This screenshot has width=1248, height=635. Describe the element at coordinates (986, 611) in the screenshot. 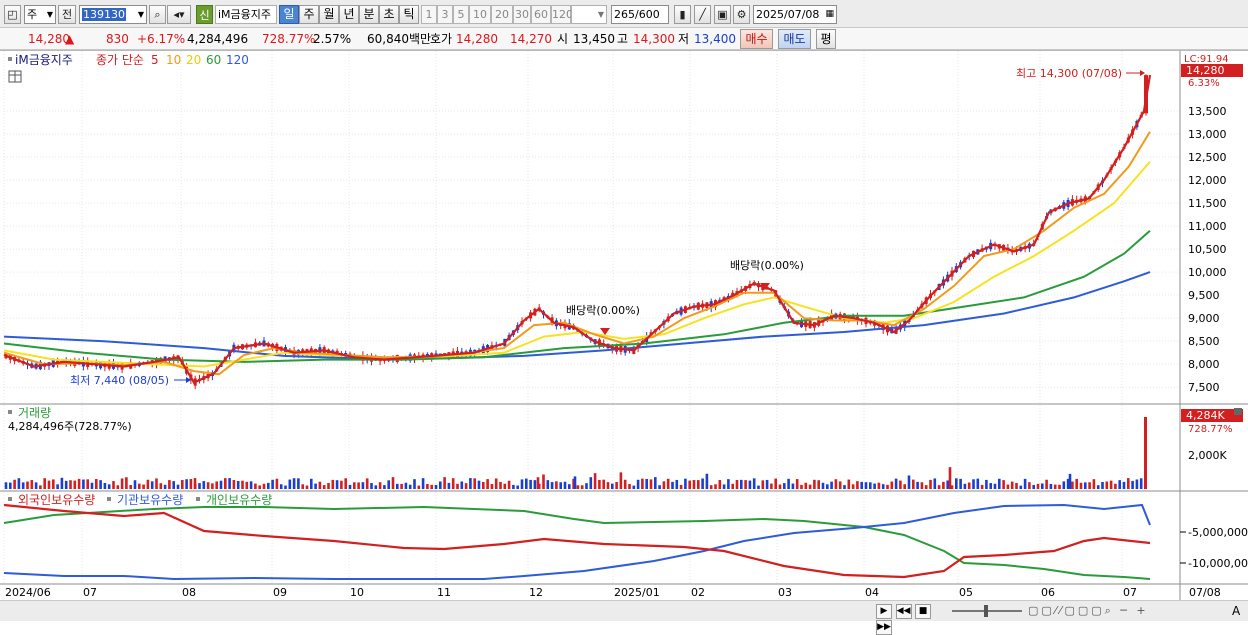

I see `zoom-slider-handle` at that location.